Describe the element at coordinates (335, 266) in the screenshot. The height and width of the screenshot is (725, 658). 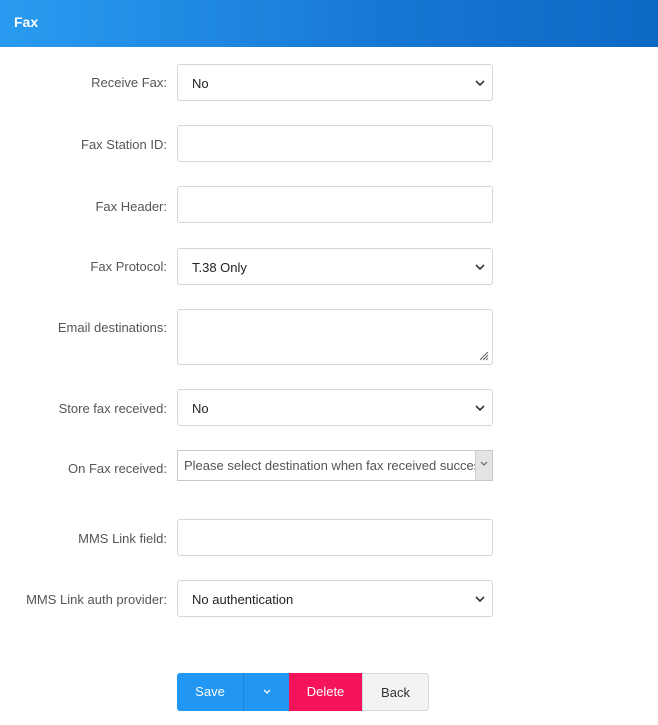
I see `fax-protocol-select: T.38 Only` at that location.